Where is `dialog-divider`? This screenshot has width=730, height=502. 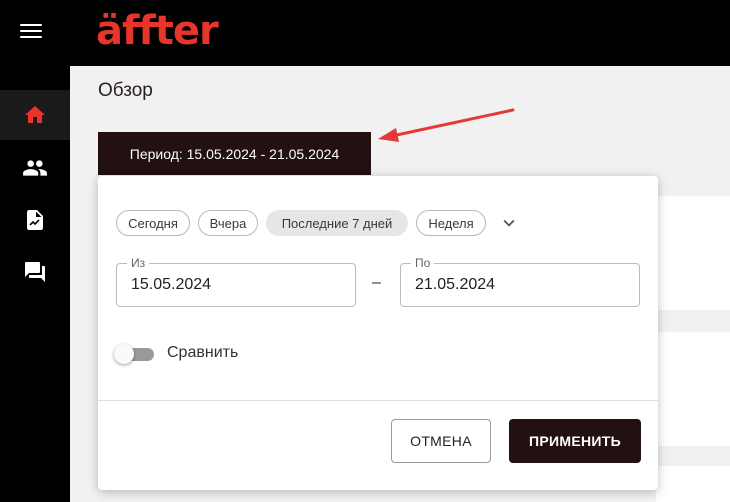 dialog-divider is located at coordinates (378, 400).